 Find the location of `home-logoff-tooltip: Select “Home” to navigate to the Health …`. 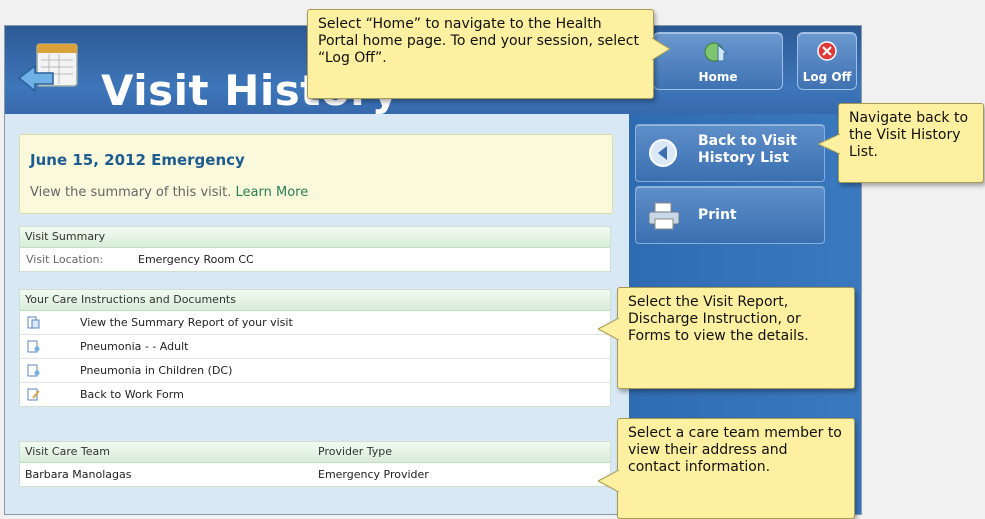

home-logoff-tooltip: Select “Home” to navigate to the Health … is located at coordinates (480, 54).